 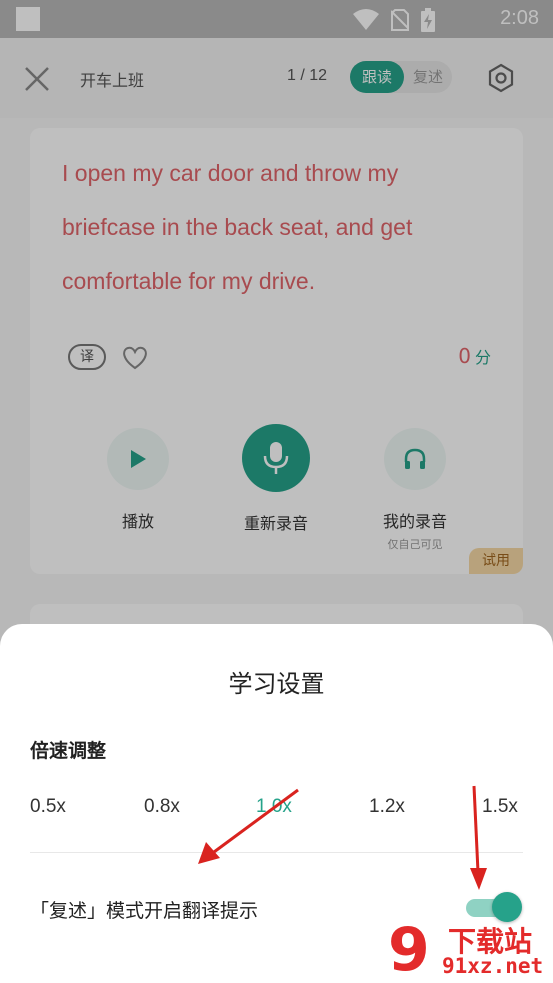 I want to click on translation-hint-label: 「复述」模式开启翻译提示, so click(x=144, y=911).